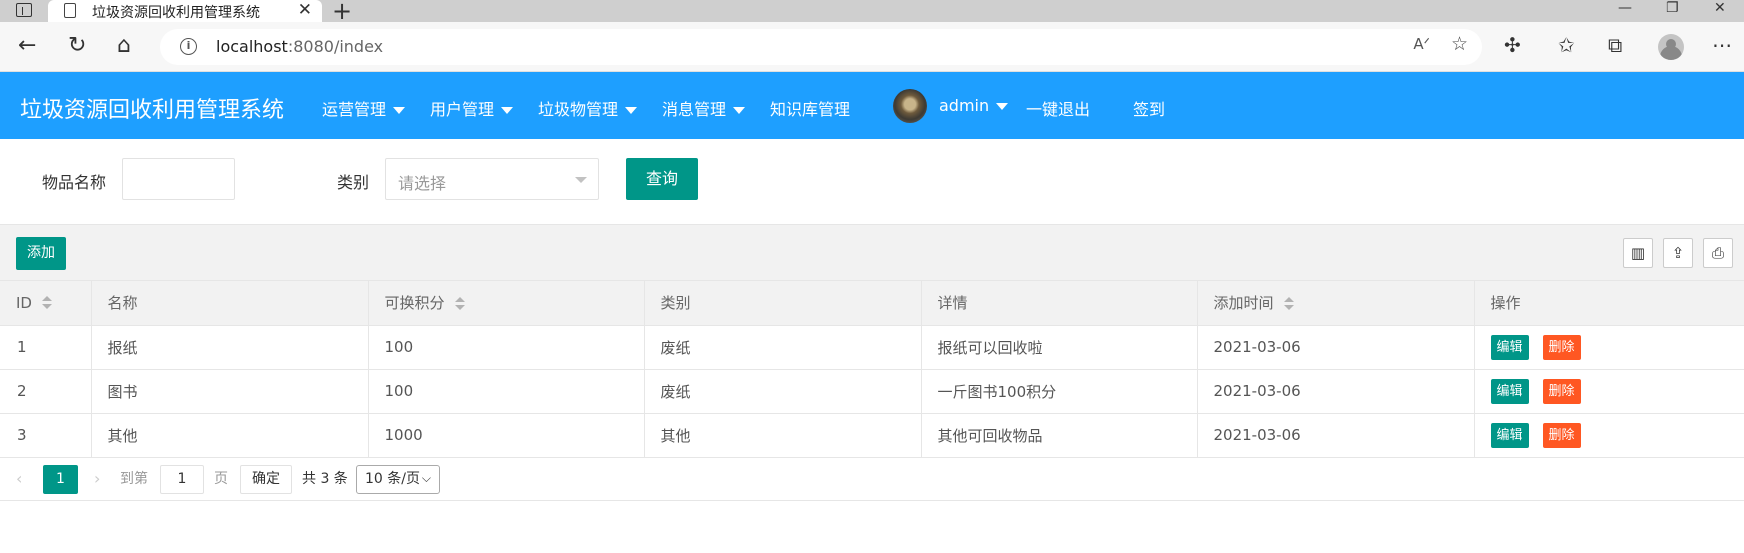  What do you see at coordinates (178, 179) in the screenshot?
I see `name-input` at bounding box center [178, 179].